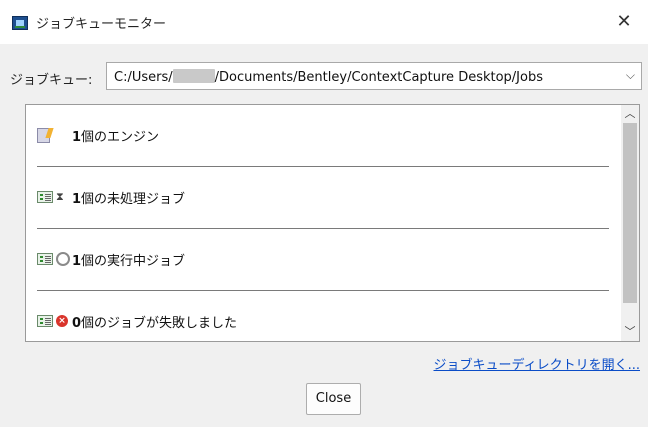 This screenshot has height=427, width=648. I want to click on engine-icon, so click(43, 135).